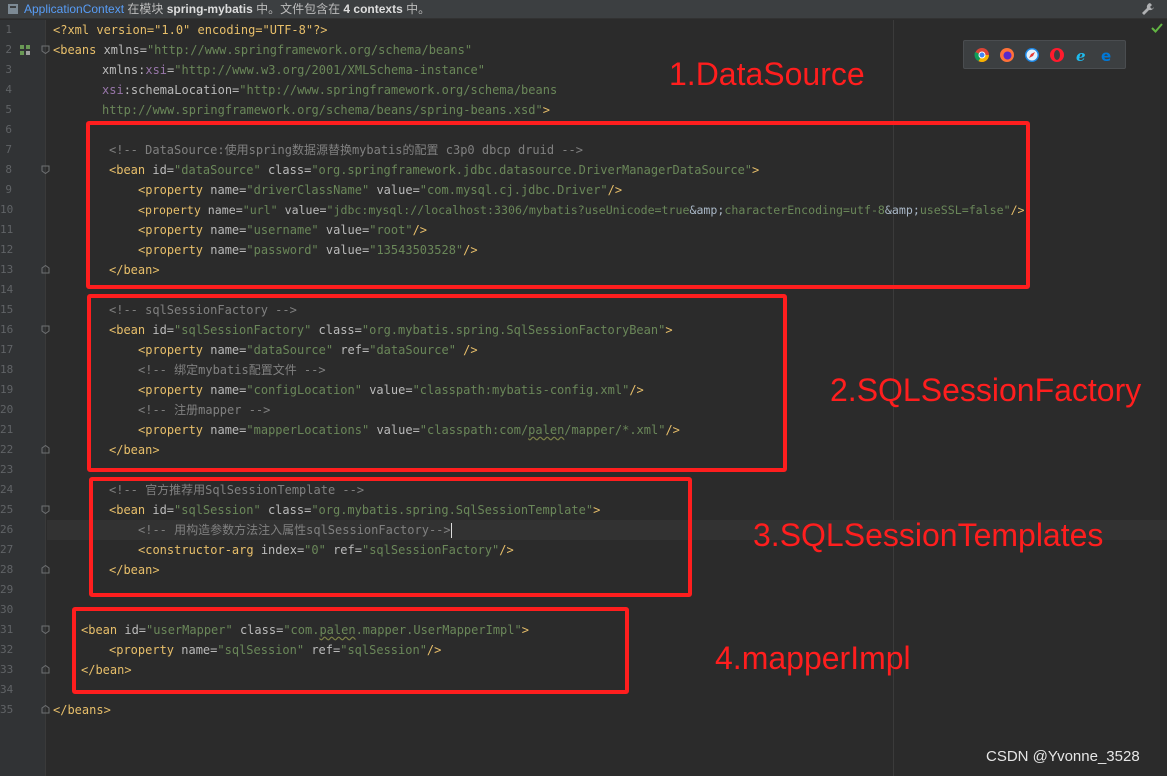  I want to click on annotation-label-mapperimpl: 4.mapperImpl, so click(813, 658).